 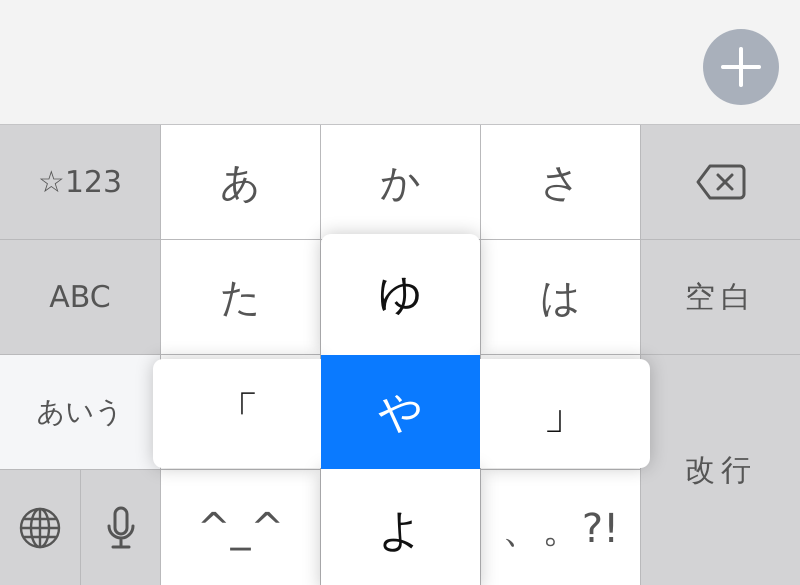 What do you see at coordinates (240, 297) in the screenshot?
I see `kana-key: た` at bounding box center [240, 297].